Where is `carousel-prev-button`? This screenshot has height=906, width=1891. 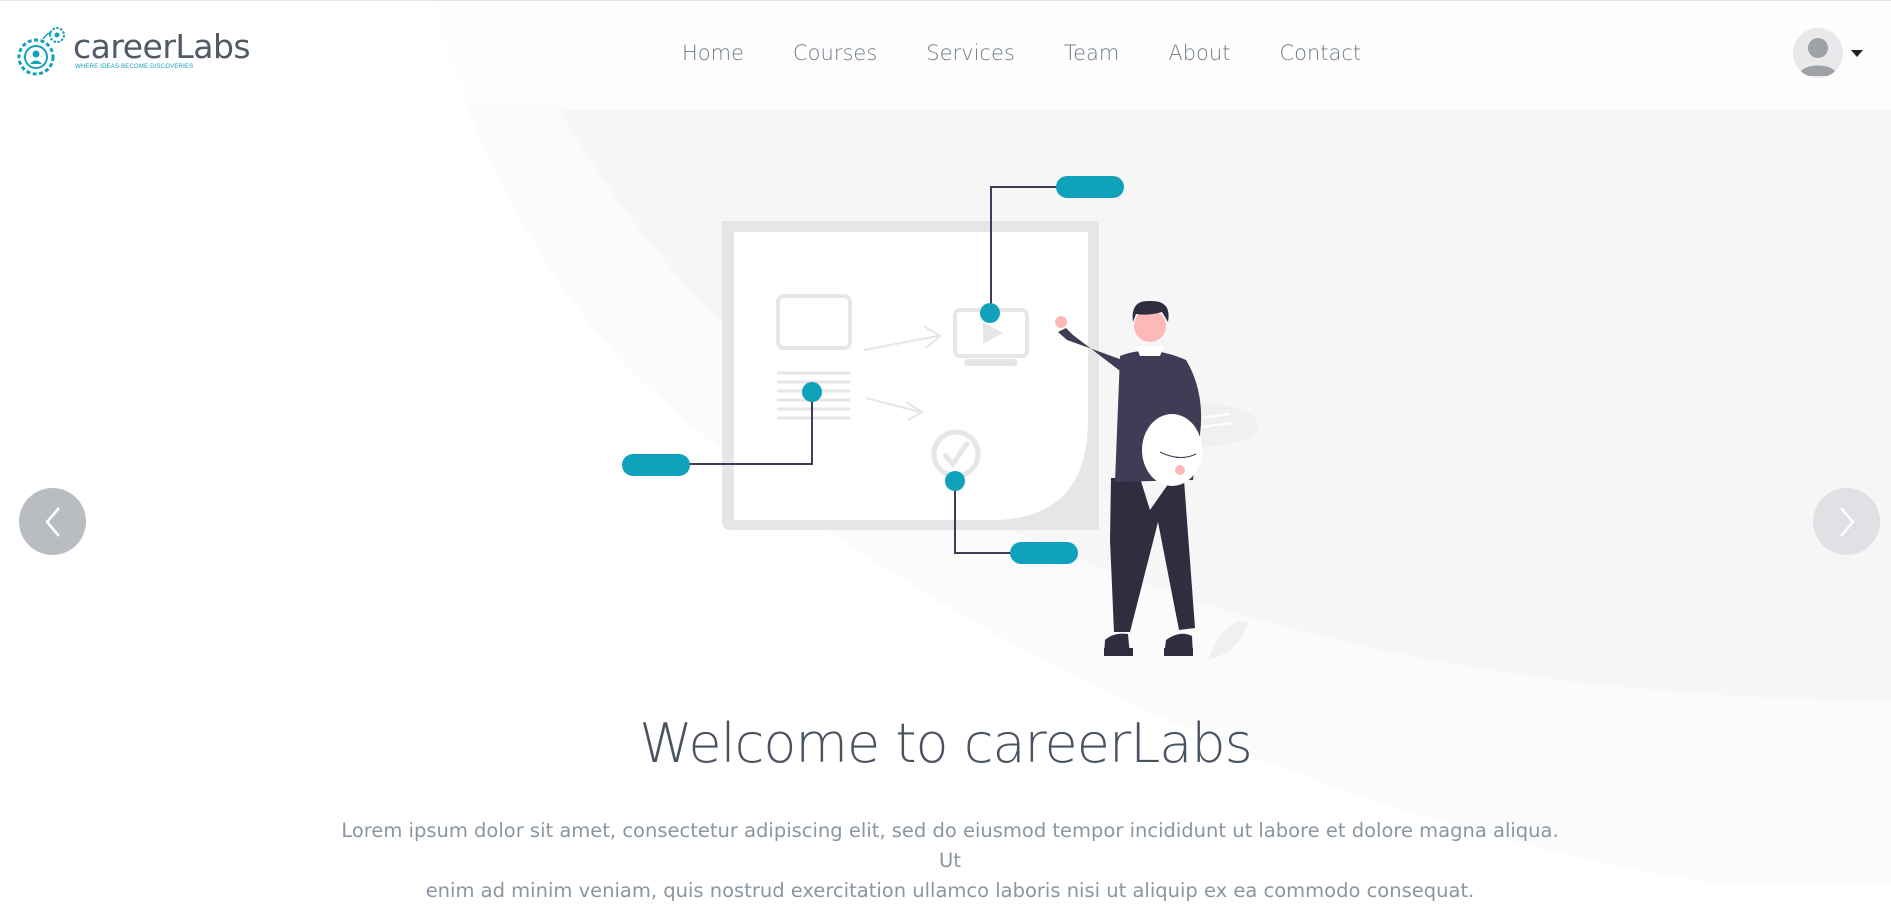
carousel-prev-button is located at coordinates (52, 521).